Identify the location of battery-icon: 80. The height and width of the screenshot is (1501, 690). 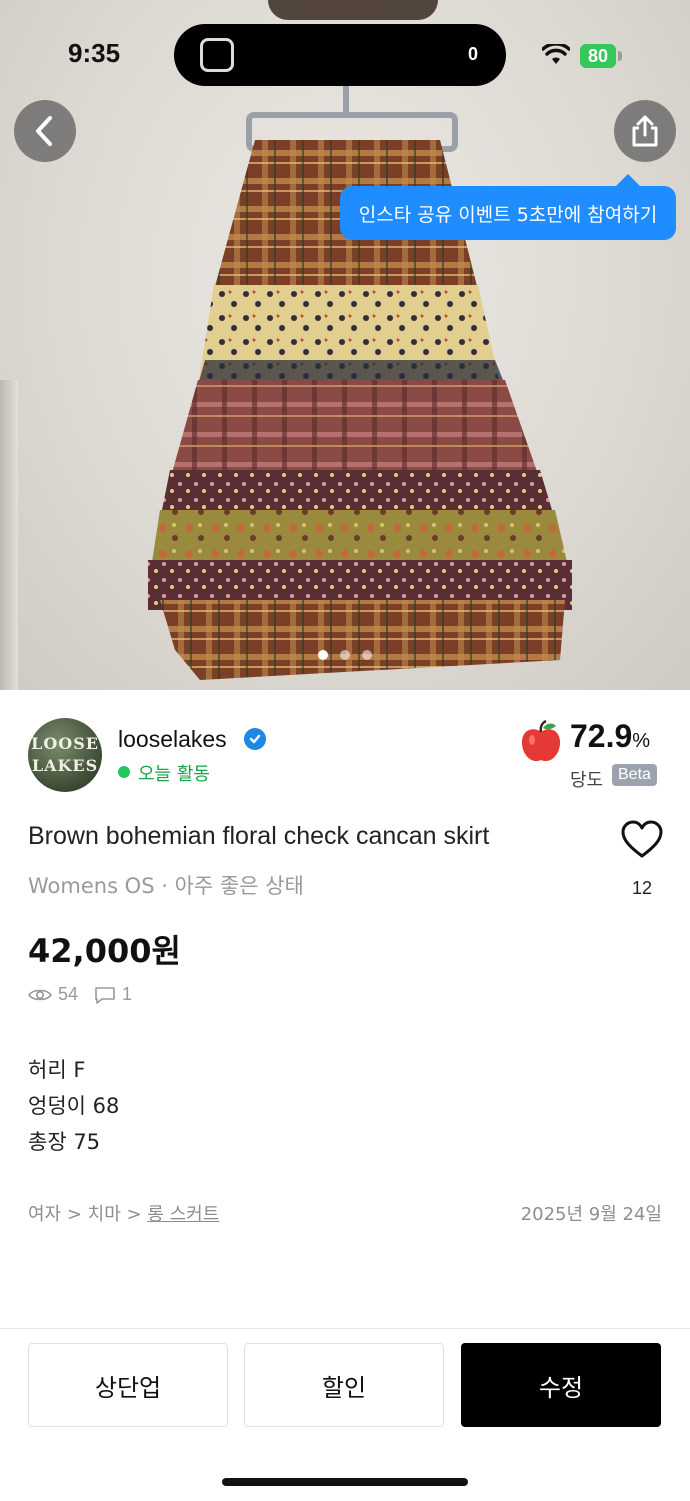
(598, 56).